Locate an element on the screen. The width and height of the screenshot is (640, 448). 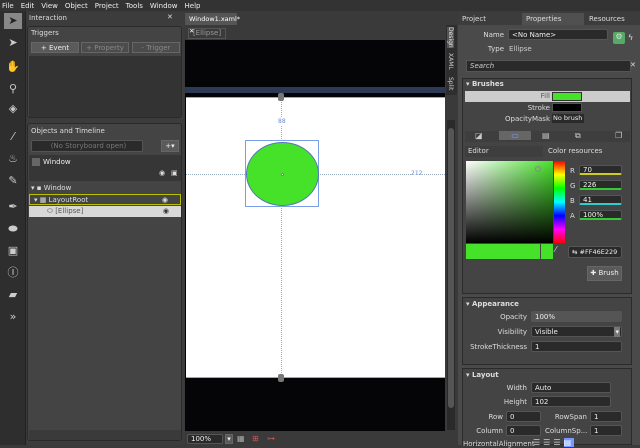
add-event-button: + Event is located at coordinates (55, 47).